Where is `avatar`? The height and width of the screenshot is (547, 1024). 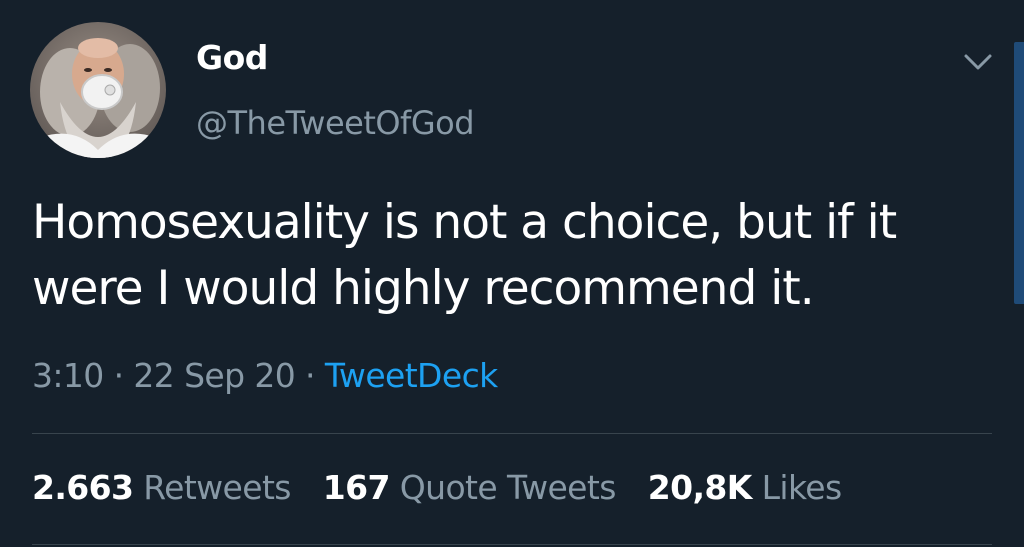
avatar is located at coordinates (98, 90).